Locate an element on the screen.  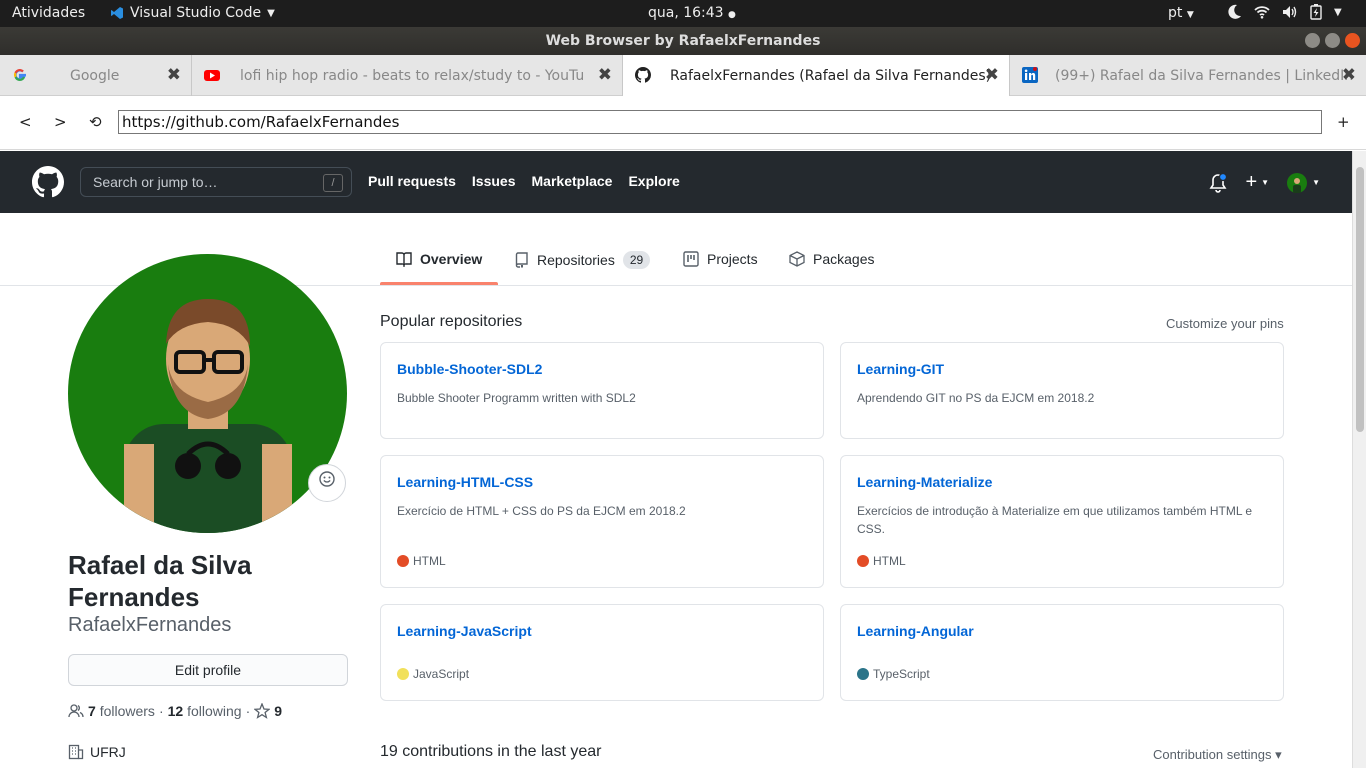
language-name: HTML is located at coordinates (429, 561).